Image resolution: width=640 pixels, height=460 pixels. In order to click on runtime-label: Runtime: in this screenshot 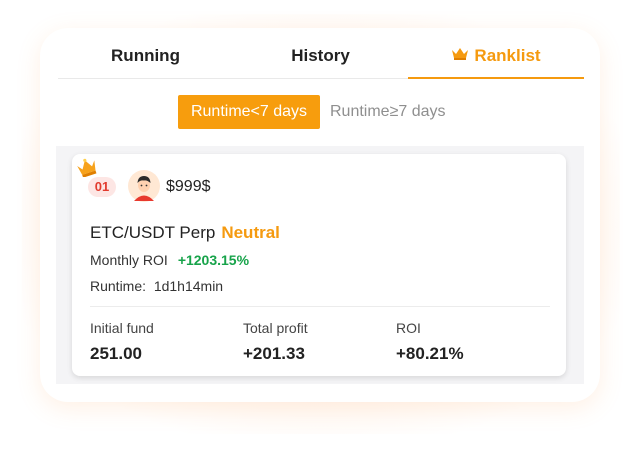, I will do `click(118, 286)`.